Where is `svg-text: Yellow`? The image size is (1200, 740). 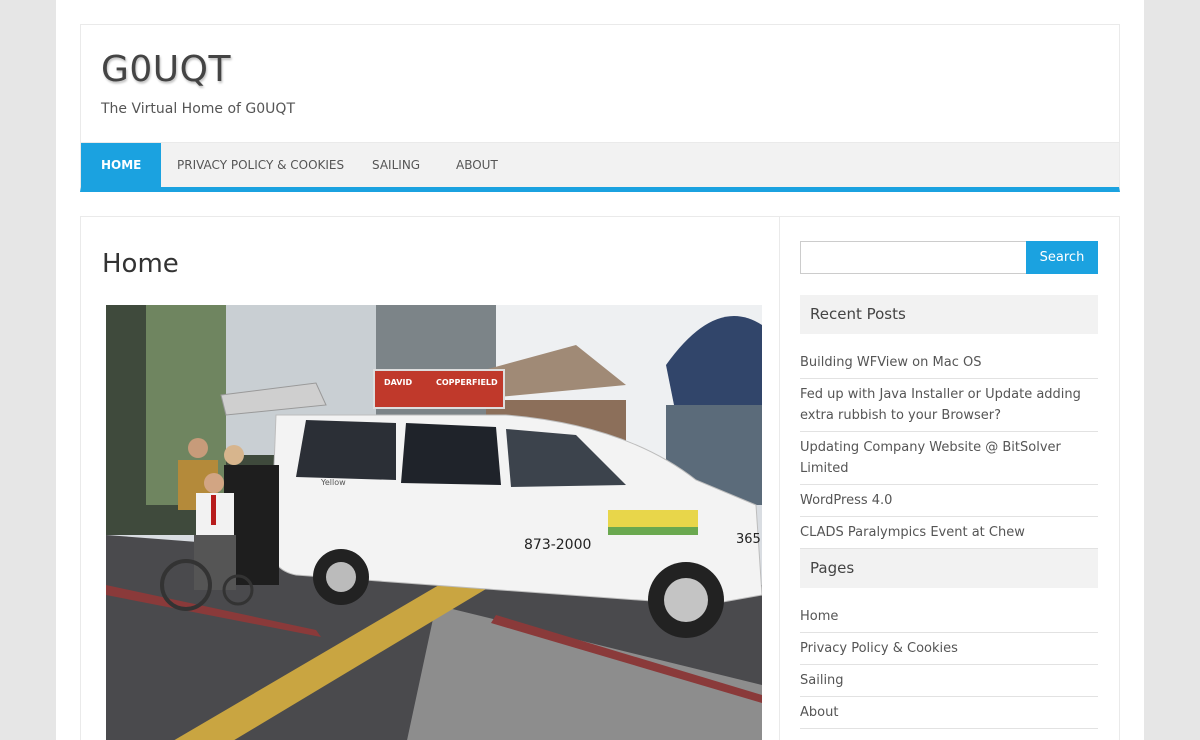 svg-text: Yellow is located at coordinates (333, 482).